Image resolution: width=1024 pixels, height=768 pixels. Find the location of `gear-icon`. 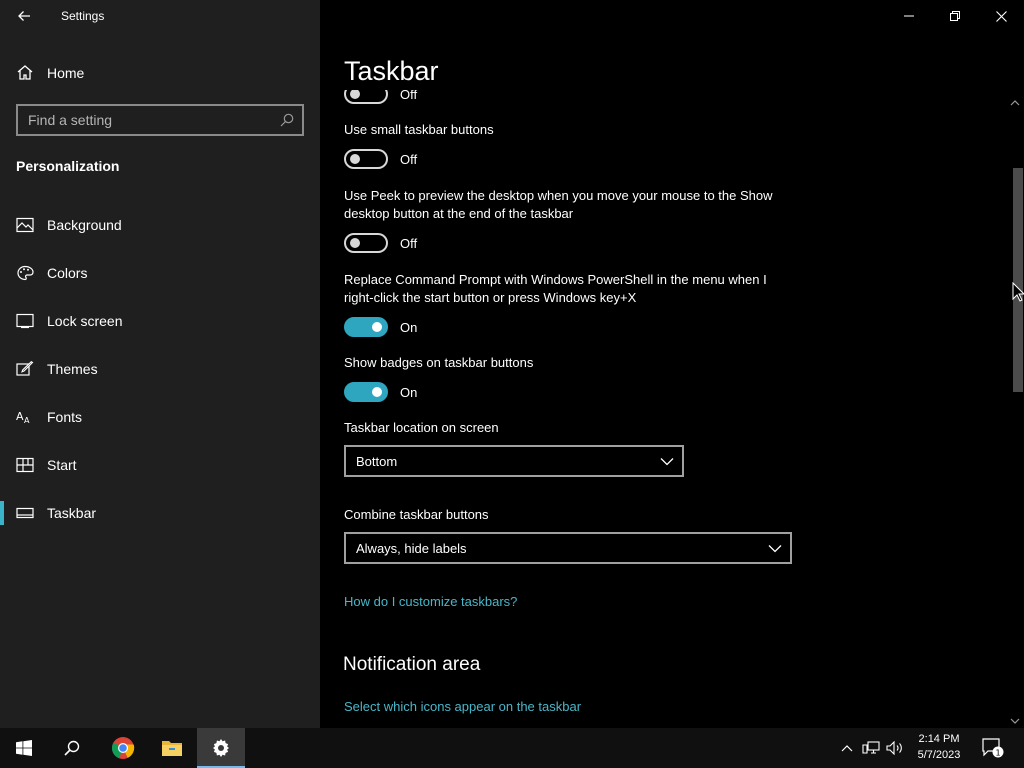

gear-icon is located at coordinates (221, 748).